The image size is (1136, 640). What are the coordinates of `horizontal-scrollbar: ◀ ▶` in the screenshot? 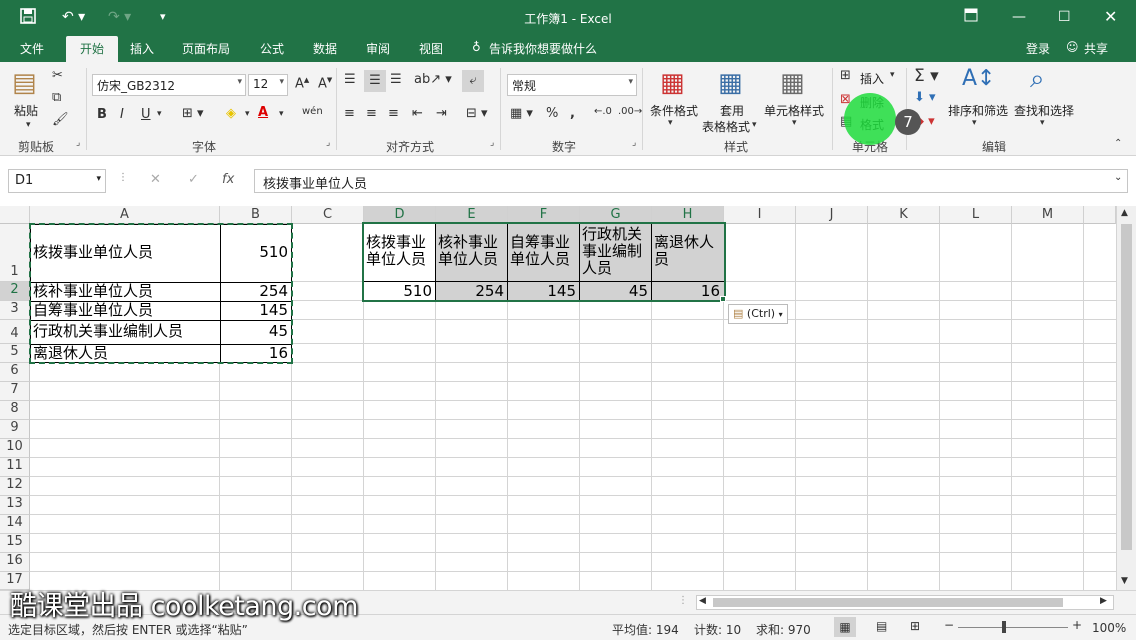 It's located at (905, 602).